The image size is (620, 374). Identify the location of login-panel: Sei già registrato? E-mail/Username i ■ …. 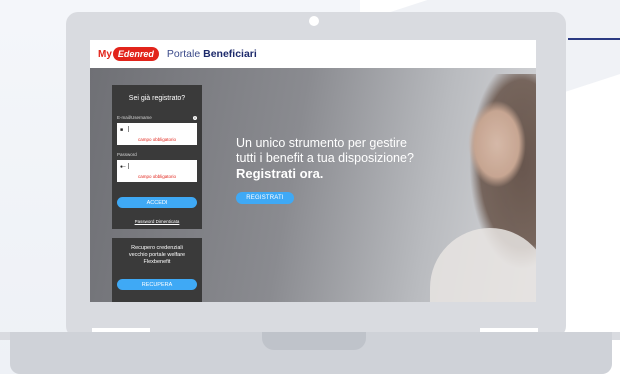
(157, 157).